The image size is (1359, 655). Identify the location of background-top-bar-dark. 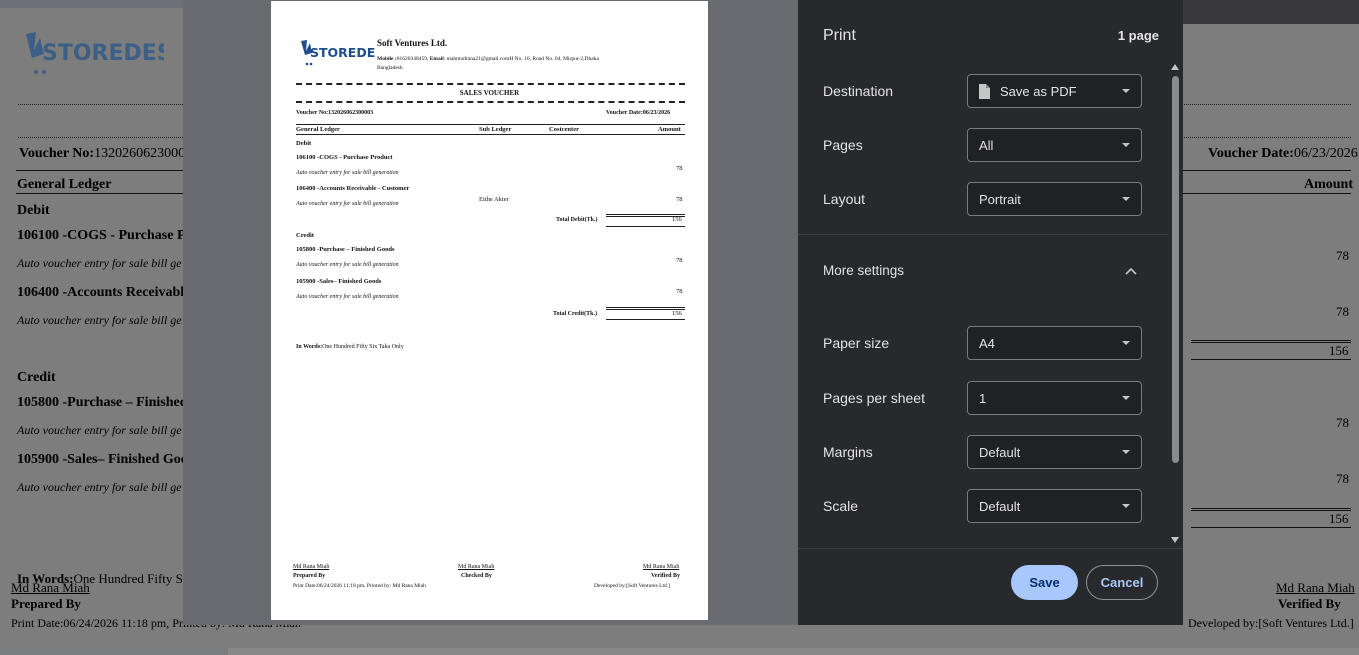
(1271, 12).